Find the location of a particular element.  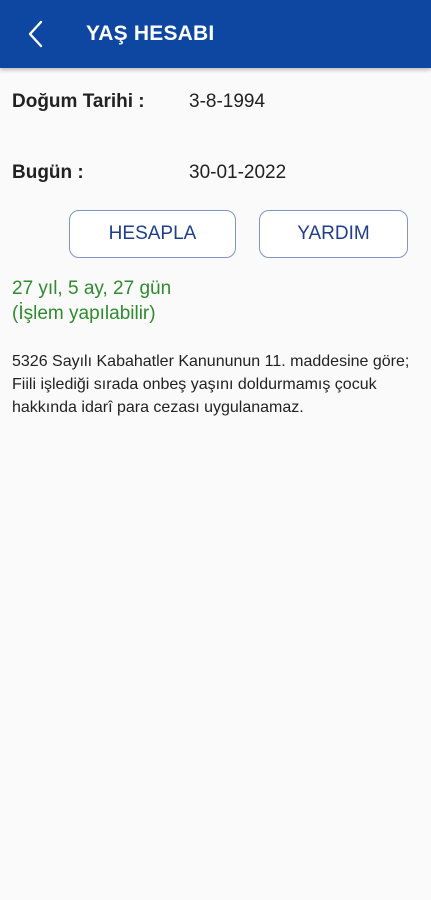

back-button is located at coordinates (36, 34).